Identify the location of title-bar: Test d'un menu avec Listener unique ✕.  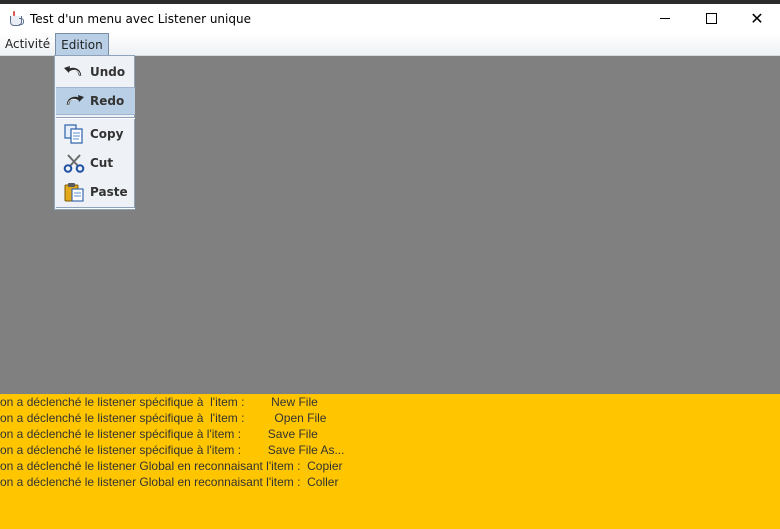
(390, 18).